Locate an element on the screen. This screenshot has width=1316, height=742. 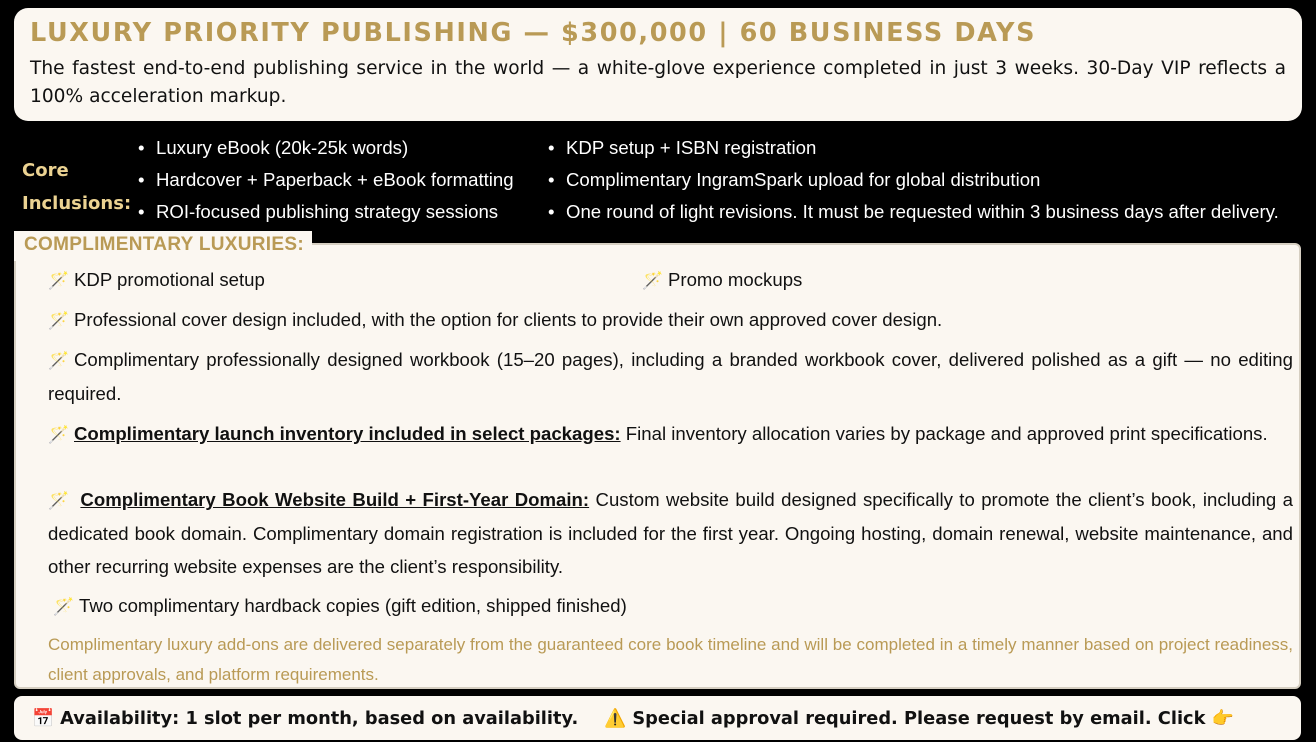
calendar-icon: 📅 is located at coordinates (43, 718).